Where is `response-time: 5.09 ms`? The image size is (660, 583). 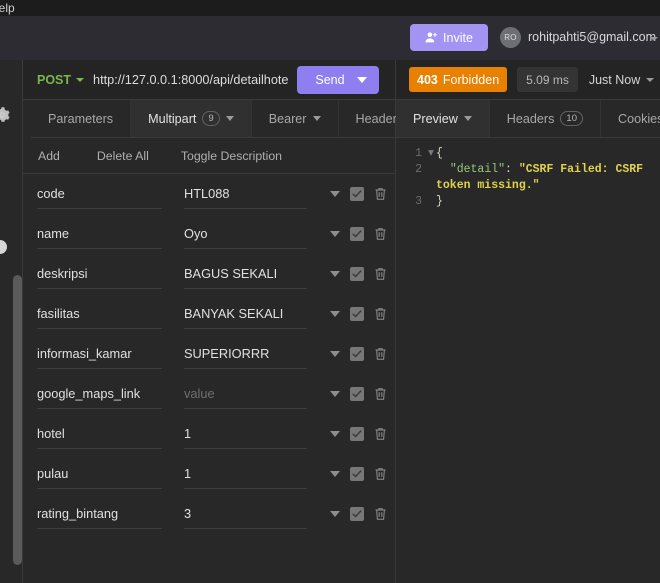
response-time: 5.09 ms is located at coordinates (547, 79).